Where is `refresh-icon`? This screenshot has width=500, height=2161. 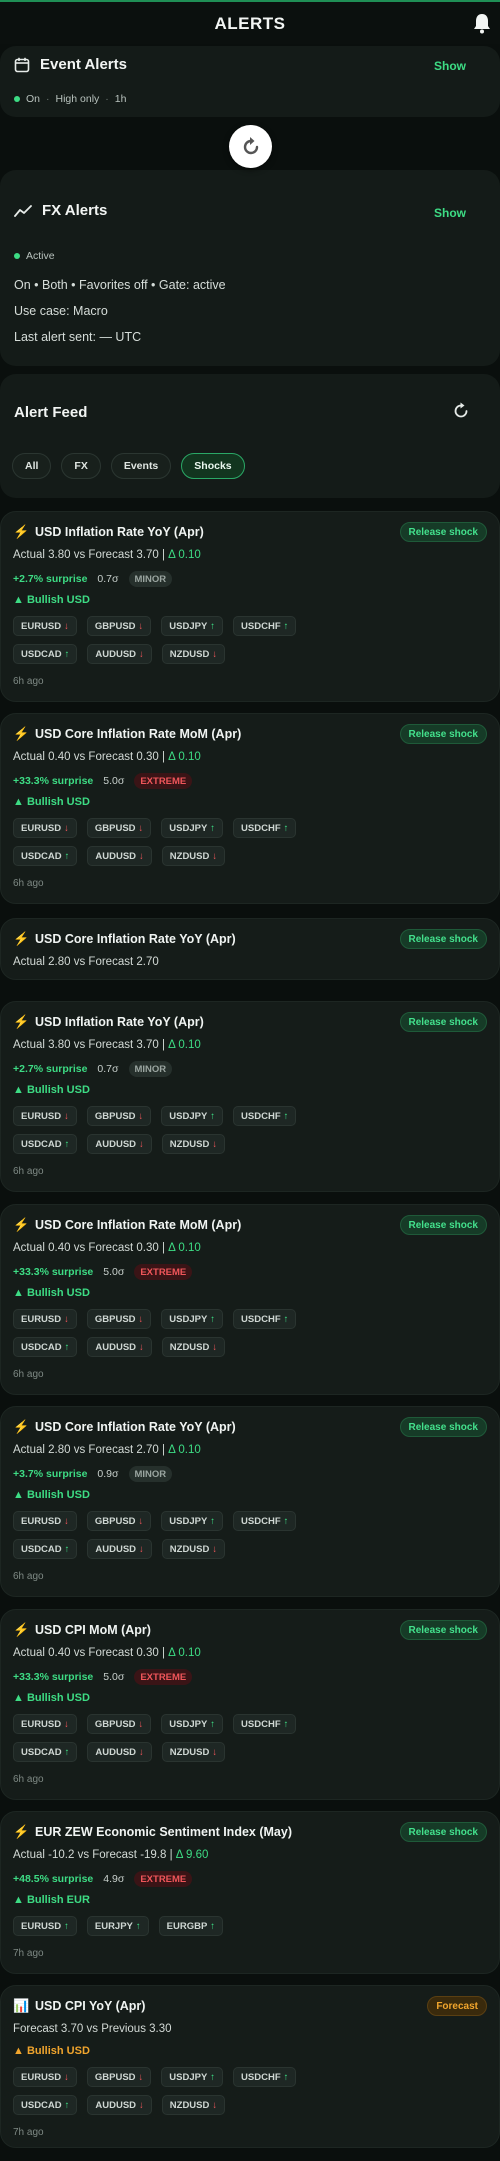 refresh-icon is located at coordinates (461, 411).